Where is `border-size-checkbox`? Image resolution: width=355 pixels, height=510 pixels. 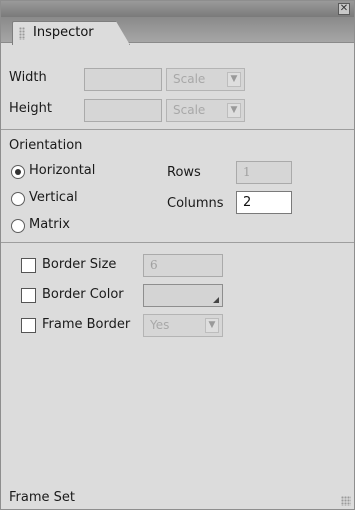
border-size-checkbox is located at coordinates (28, 265).